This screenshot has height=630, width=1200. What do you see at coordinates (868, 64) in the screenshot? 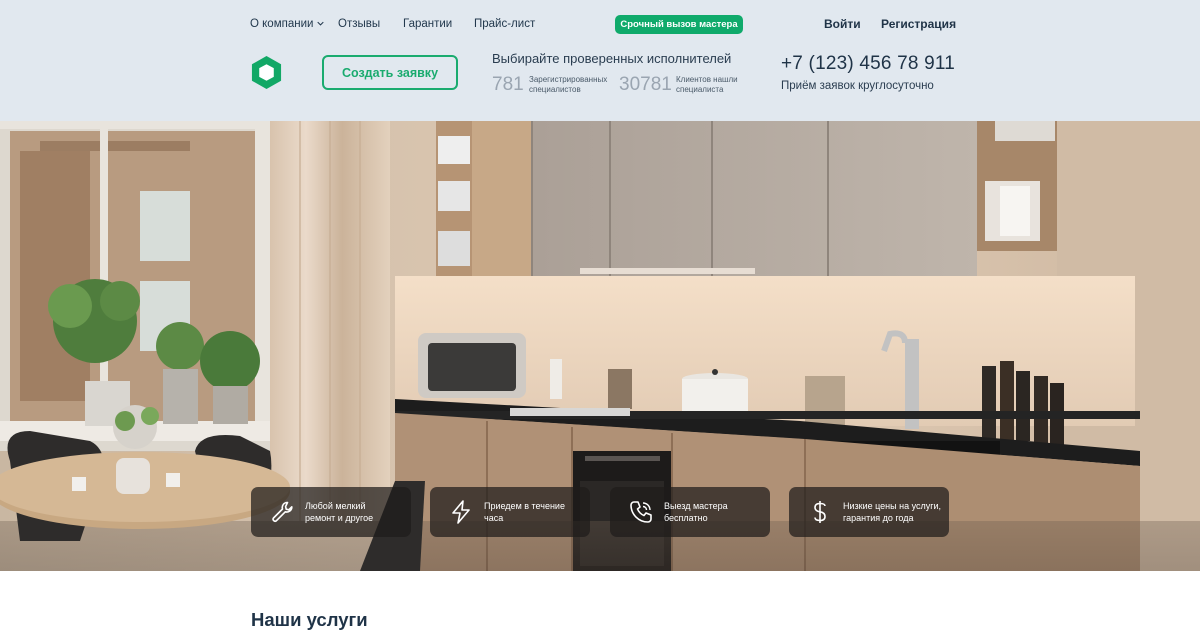
I see `phone-number: +7 (123) 456 78 911` at bounding box center [868, 64].